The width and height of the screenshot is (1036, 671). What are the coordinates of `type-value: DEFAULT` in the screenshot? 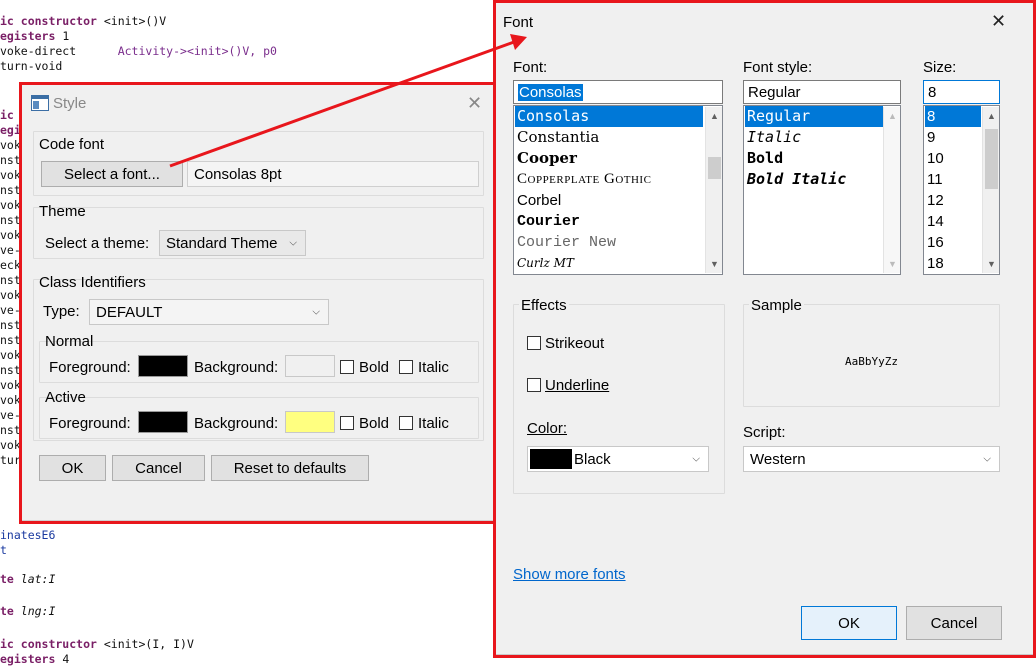 It's located at (129, 312).